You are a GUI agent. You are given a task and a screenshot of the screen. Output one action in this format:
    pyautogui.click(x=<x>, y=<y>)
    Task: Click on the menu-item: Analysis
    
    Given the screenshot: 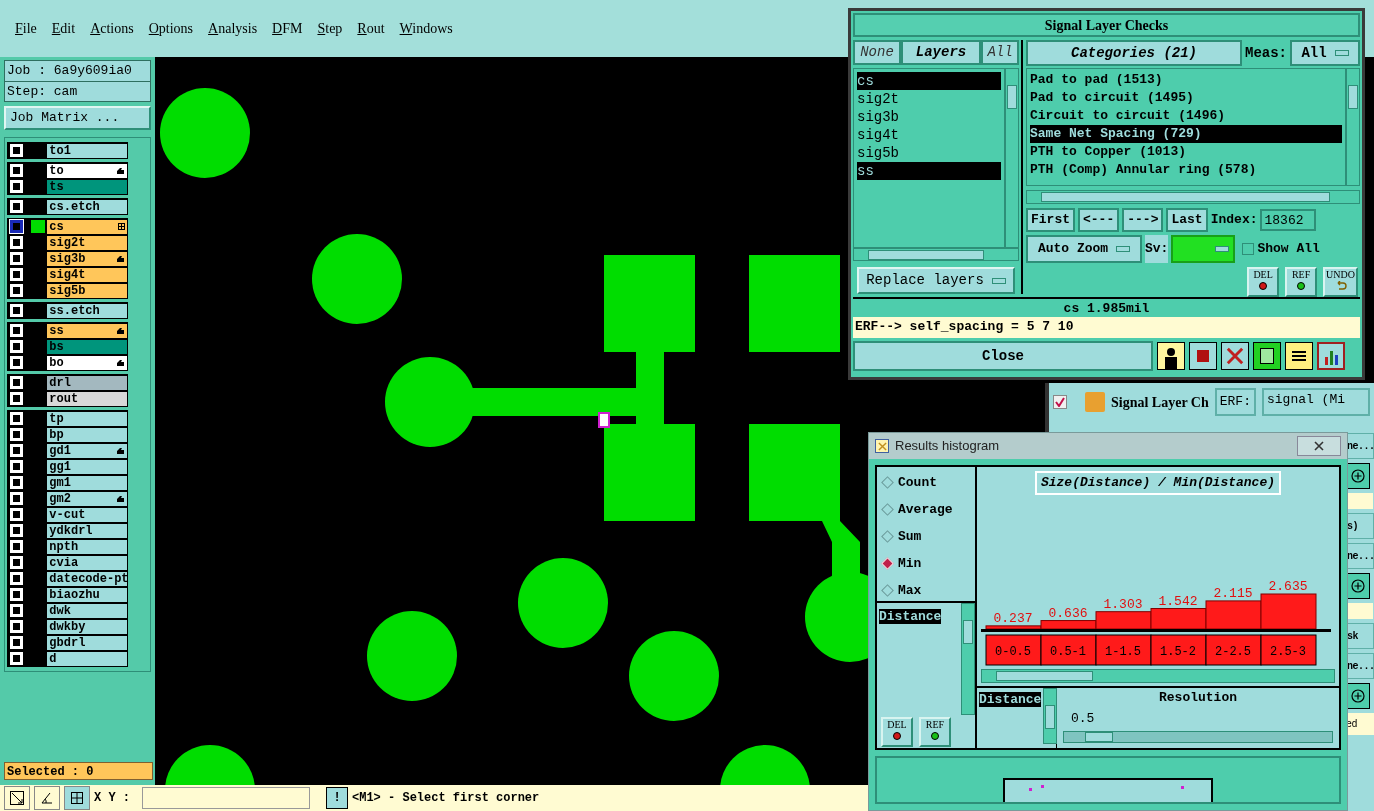 What is the action you would take?
    pyautogui.click(x=233, y=28)
    